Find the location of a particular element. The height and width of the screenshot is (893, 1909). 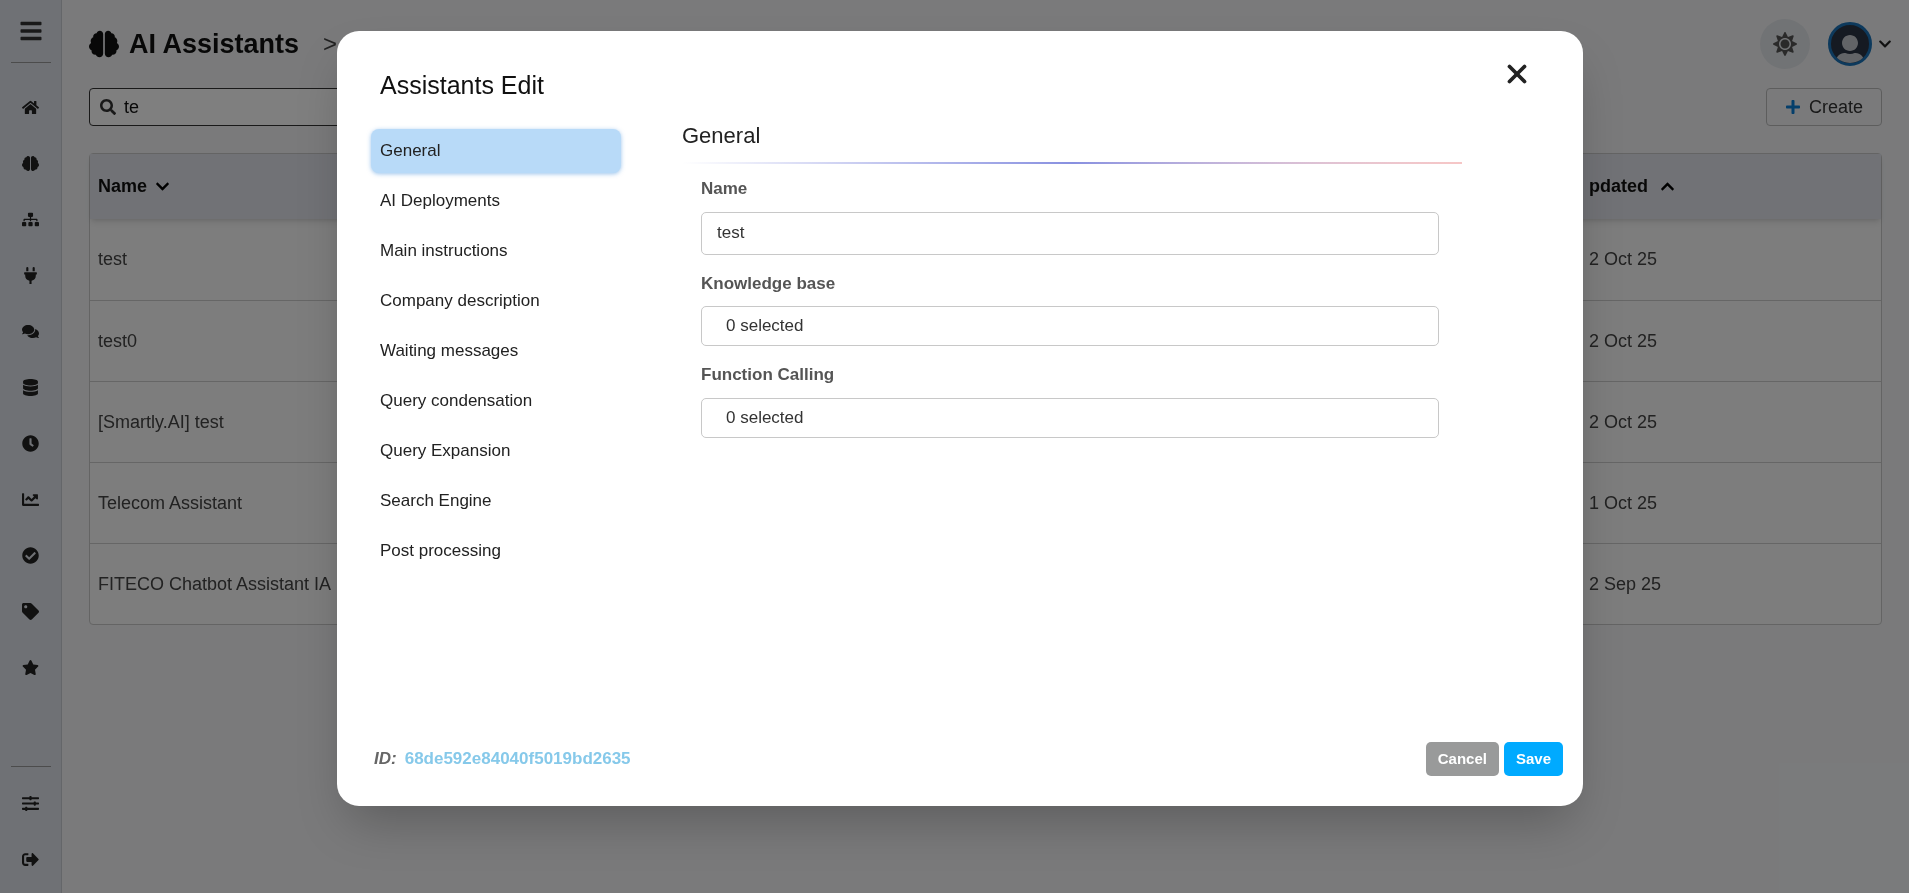

table-cell-text: [Smartly.AI] test is located at coordinates (161, 422).